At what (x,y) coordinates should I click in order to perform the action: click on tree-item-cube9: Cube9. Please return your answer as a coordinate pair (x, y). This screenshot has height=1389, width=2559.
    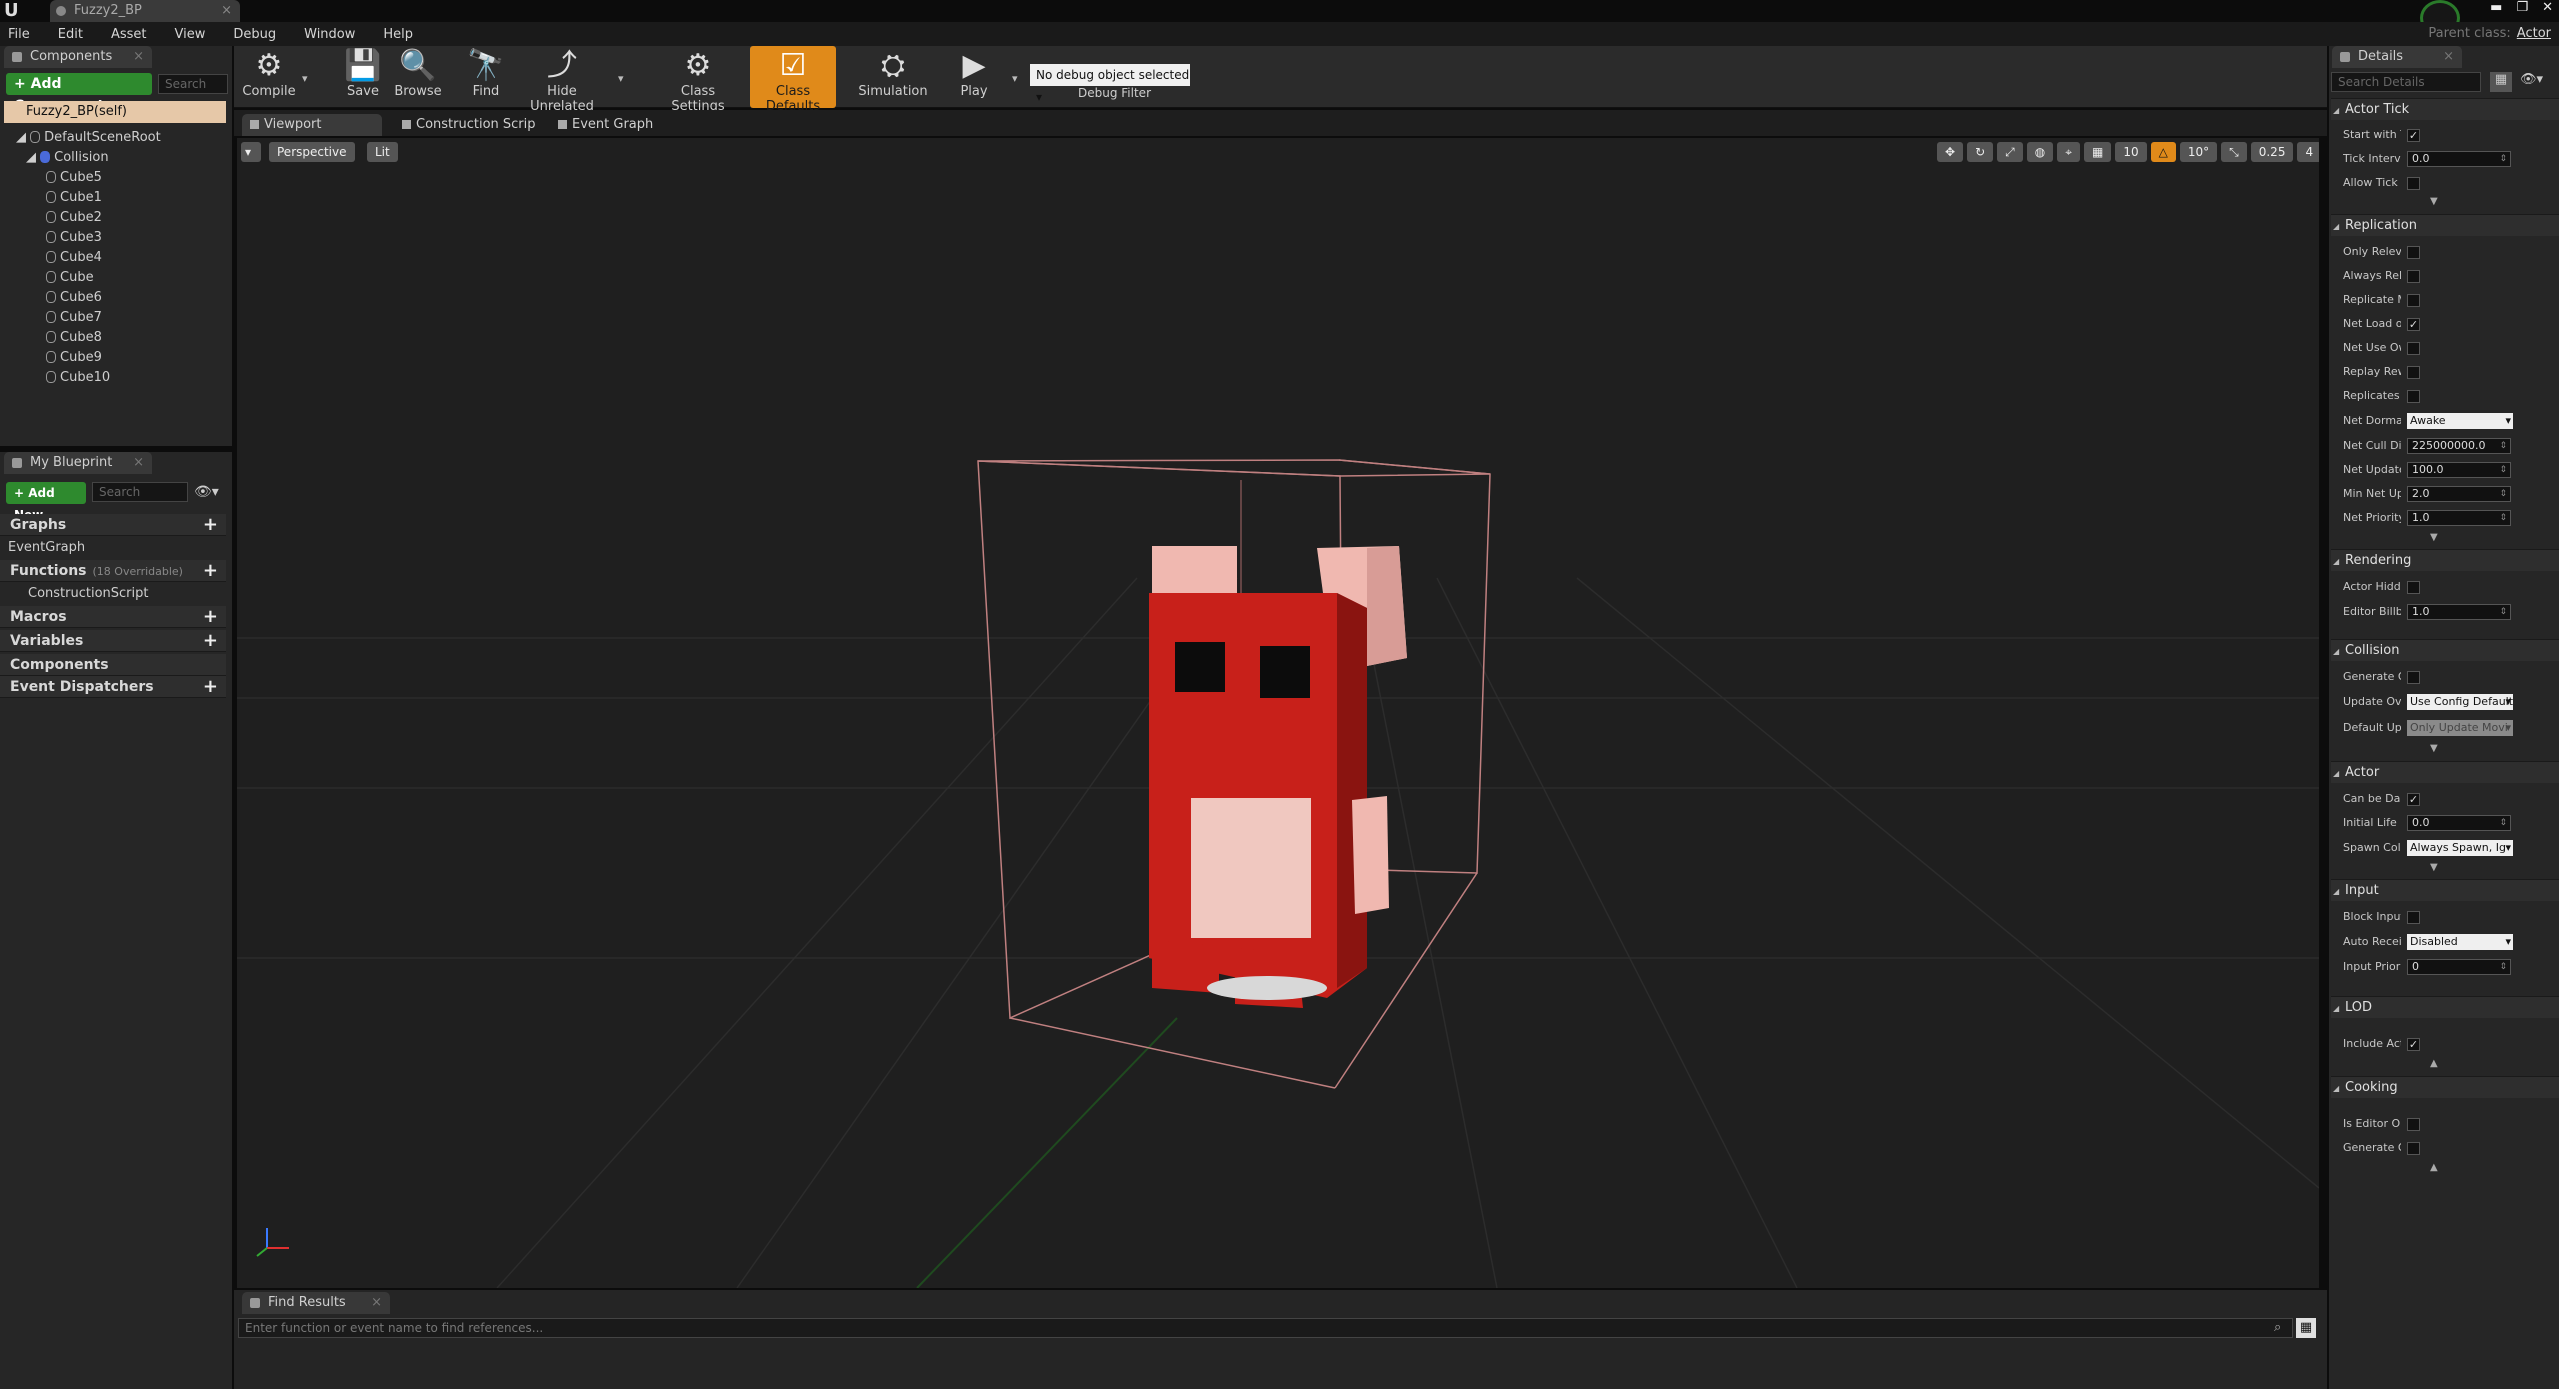
    Looking at the image, I should click on (74, 358).